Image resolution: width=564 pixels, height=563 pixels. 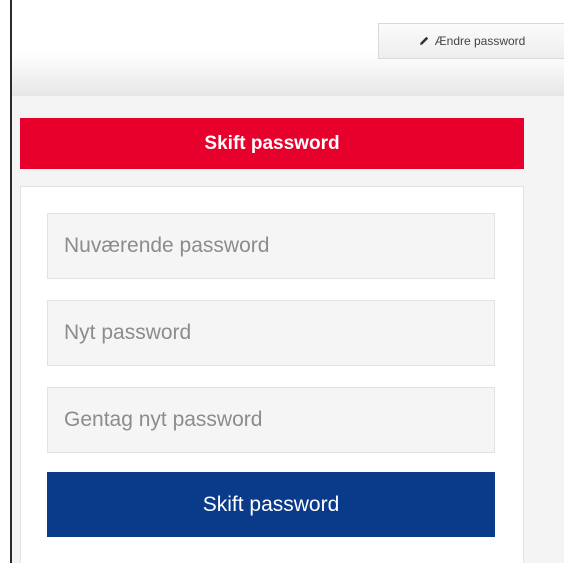 I want to click on left-border, so click(x=11, y=281).